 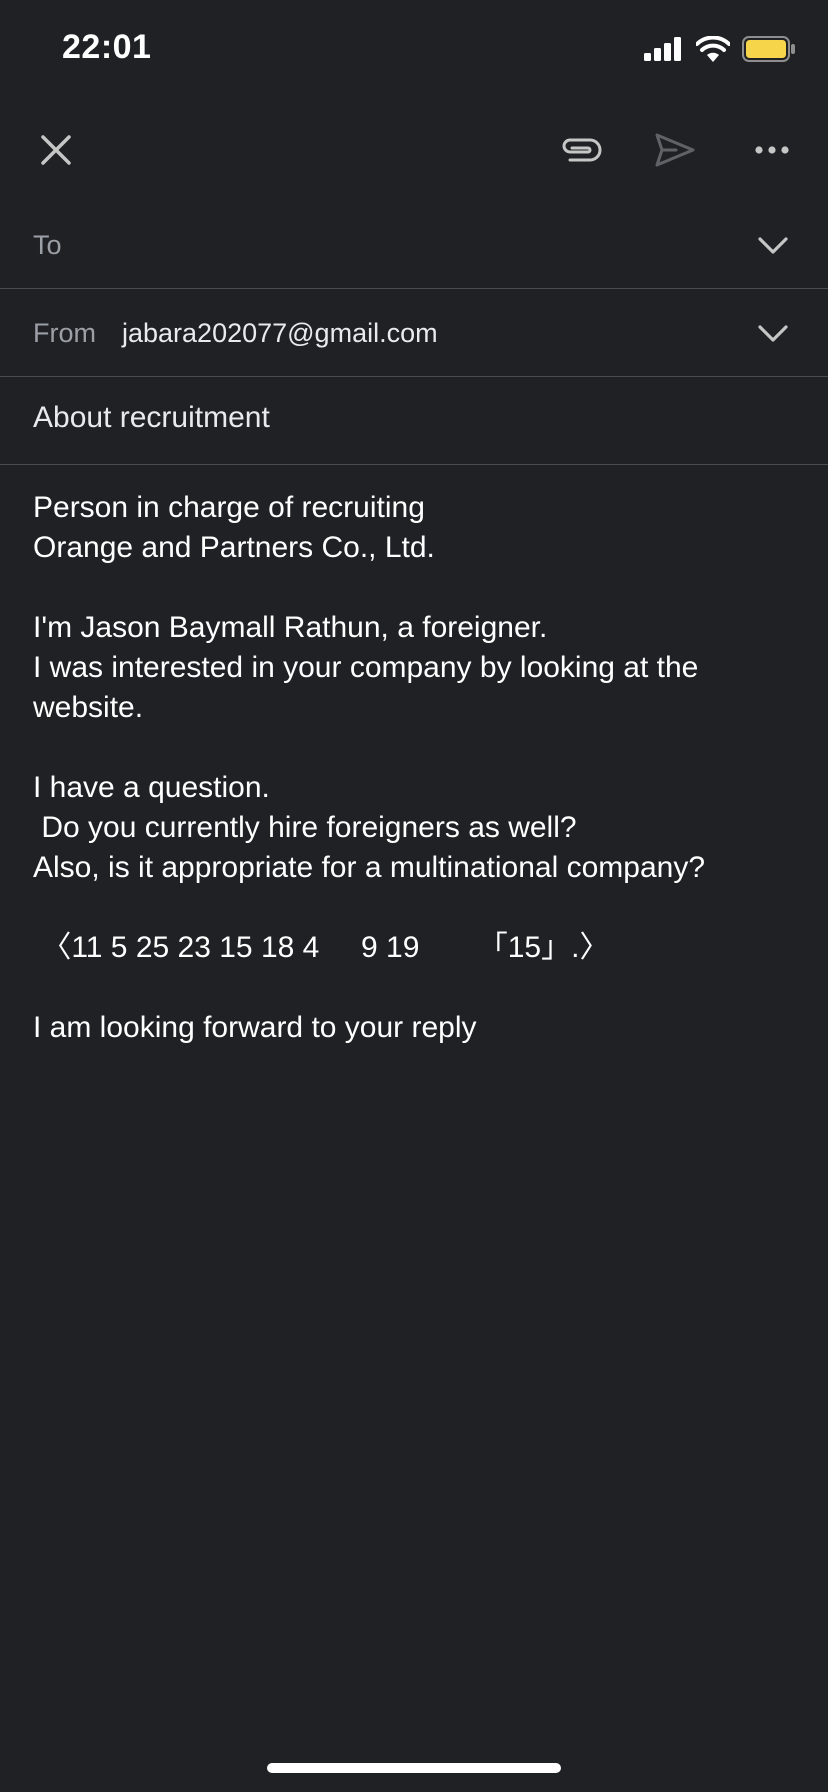 I want to click on more-horizontal-icon, so click(x=772, y=150).